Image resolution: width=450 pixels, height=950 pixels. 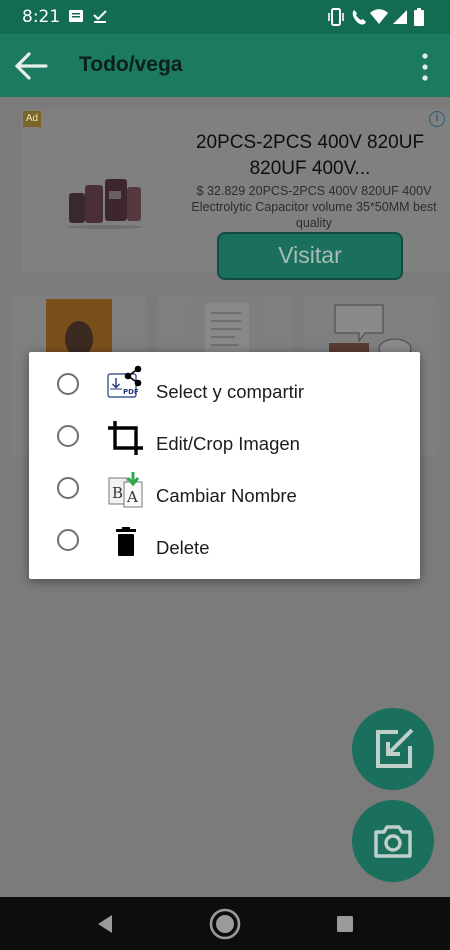 What do you see at coordinates (310, 256) in the screenshot?
I see `visitar-button: Visitar` at bounding box center [310, 256].